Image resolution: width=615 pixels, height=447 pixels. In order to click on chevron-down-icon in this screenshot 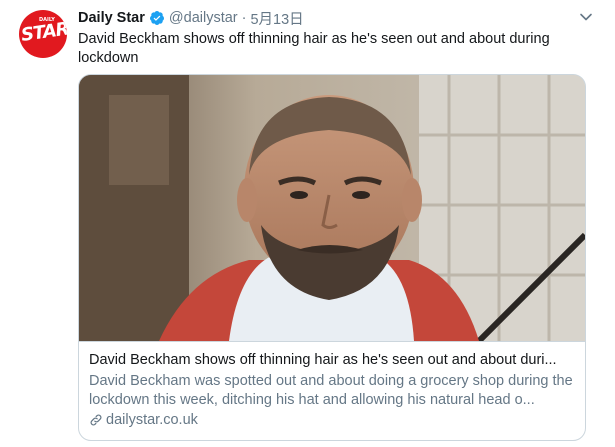, I will do `click(586, 17)`.